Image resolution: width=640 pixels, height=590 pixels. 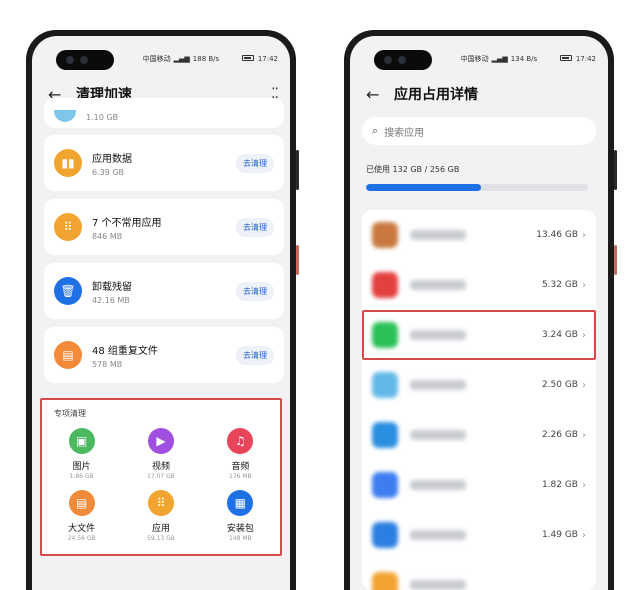 What do you see at coordinates (240, 467) in the screenshot?
I see `item-label: 音频` at bounding box center [240, 467].